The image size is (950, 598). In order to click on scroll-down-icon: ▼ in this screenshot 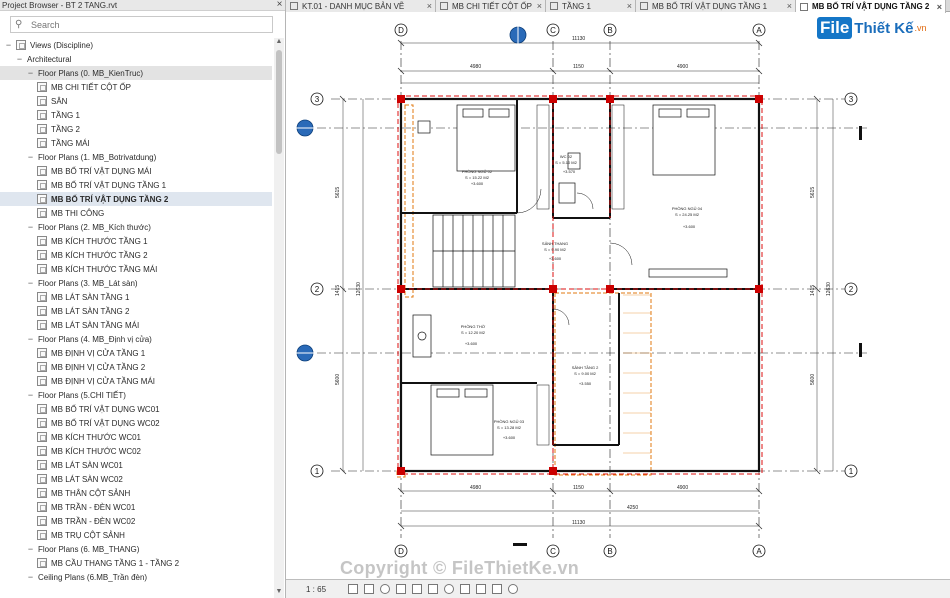, I will do `click(279, 593)`.